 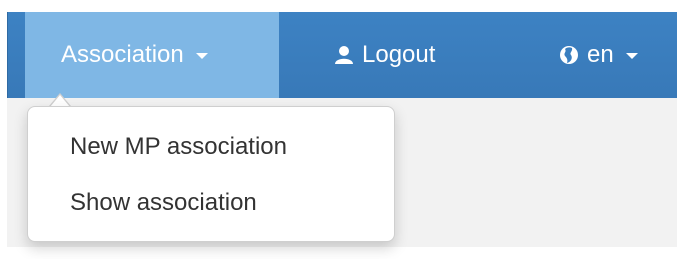 I want to click on association-label: Association, so click(x=122, y=54).